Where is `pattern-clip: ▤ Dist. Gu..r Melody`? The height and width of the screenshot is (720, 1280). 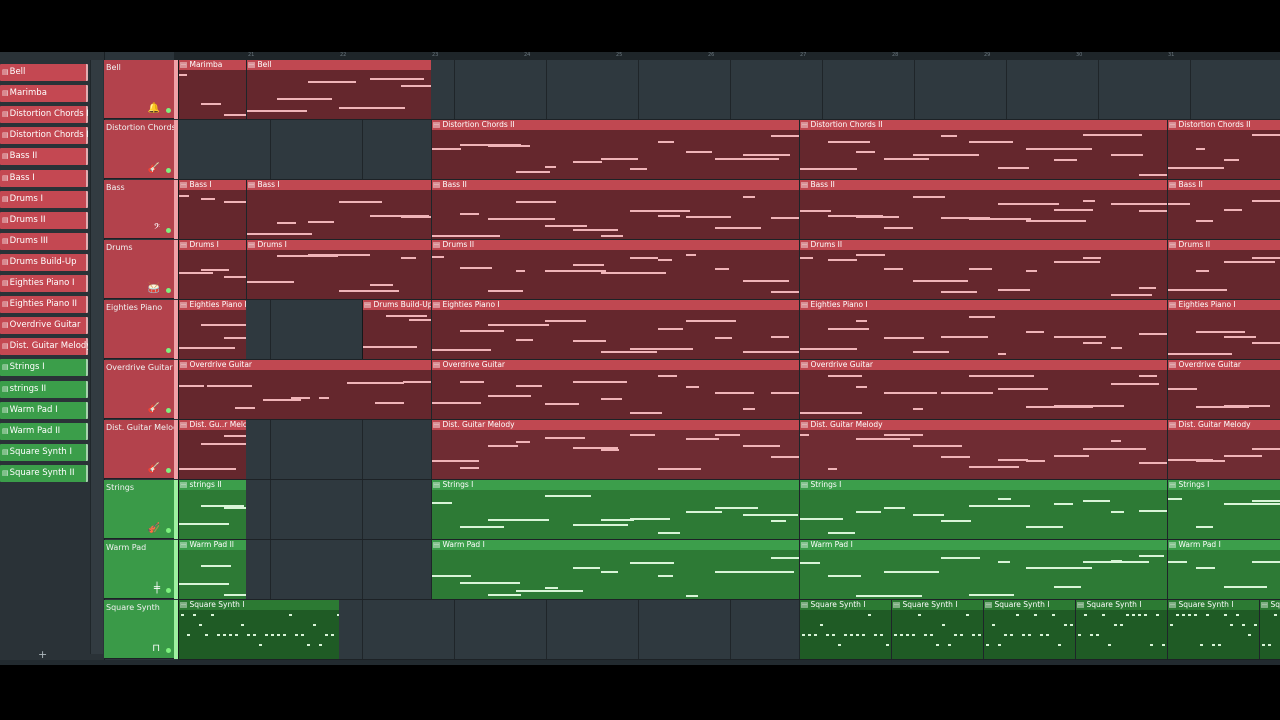
pattern-clip: ▤ Dist. Gu..r Melody is located at coordinates (212, 449).